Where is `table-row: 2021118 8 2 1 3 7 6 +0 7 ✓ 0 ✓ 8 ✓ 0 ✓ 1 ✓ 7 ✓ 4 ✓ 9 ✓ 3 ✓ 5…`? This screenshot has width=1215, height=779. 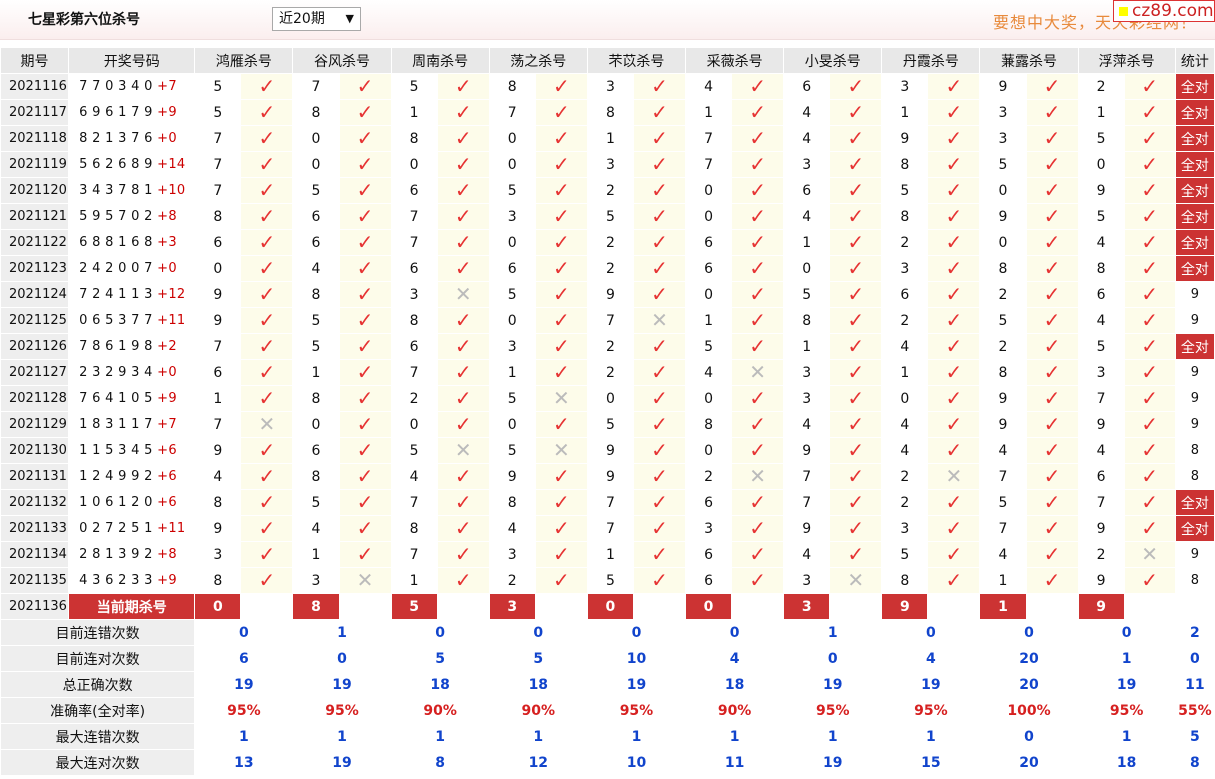
table-row: 2021118 8 2 1 3 7 6 +0 7 ✓ 0 ✓ 8 ✓ 0 ✓ 1 ✓ 7 ✓ 4 ✓ 9 ✓ 3 ✓ 5… is located at coordinates (607, 138).